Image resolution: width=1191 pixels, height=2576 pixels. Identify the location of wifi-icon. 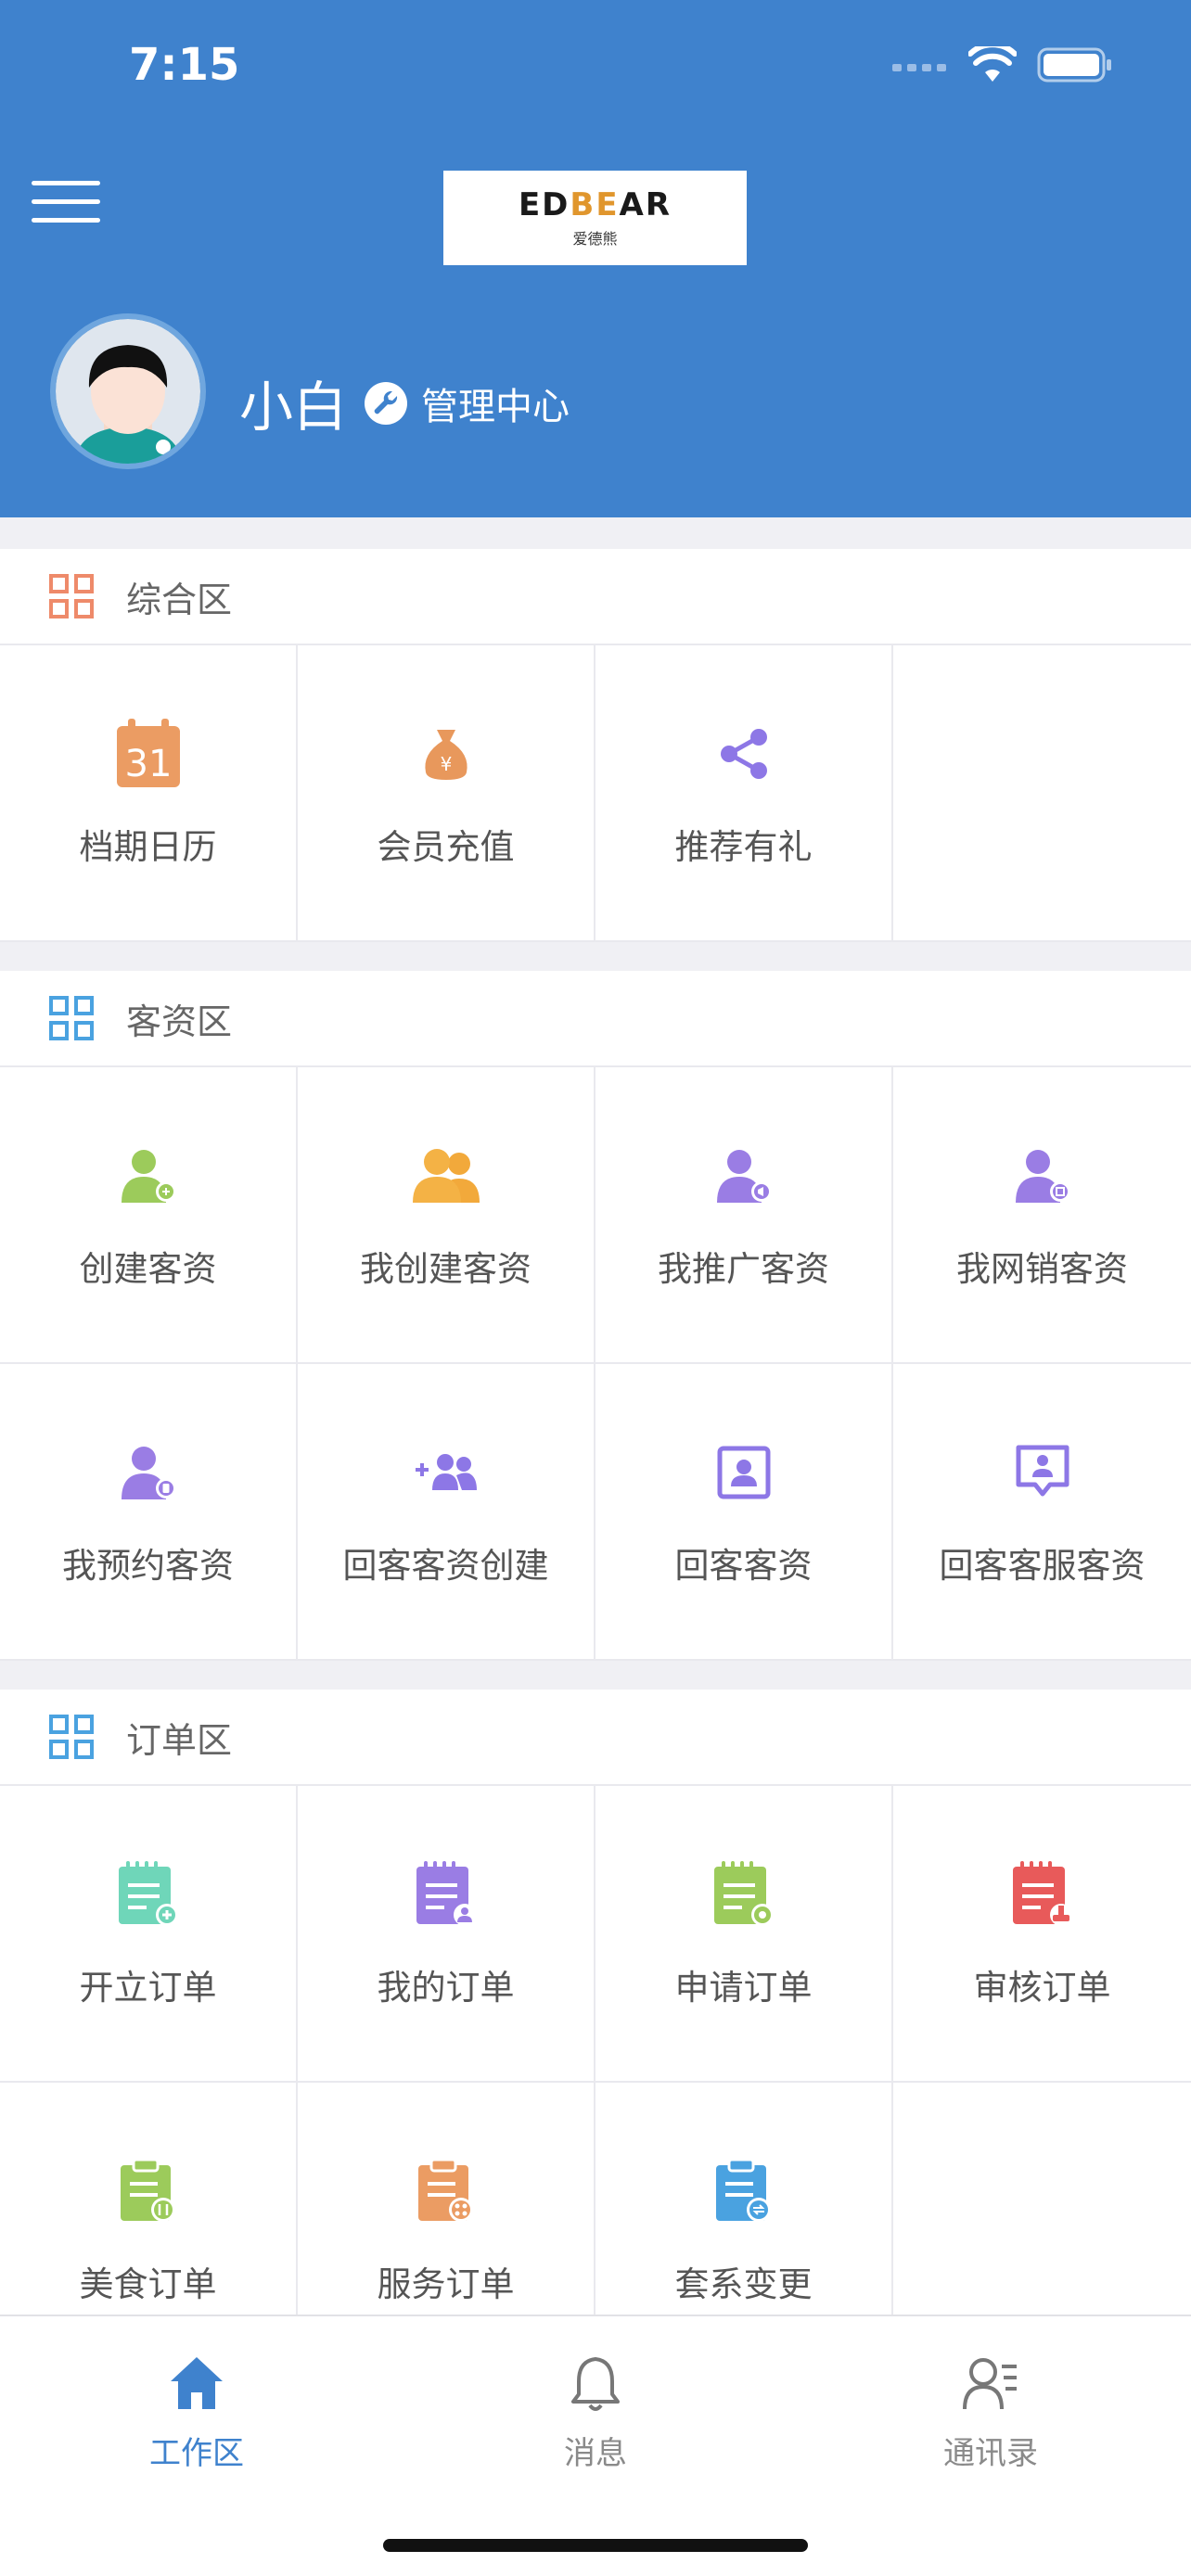
(992, 64).